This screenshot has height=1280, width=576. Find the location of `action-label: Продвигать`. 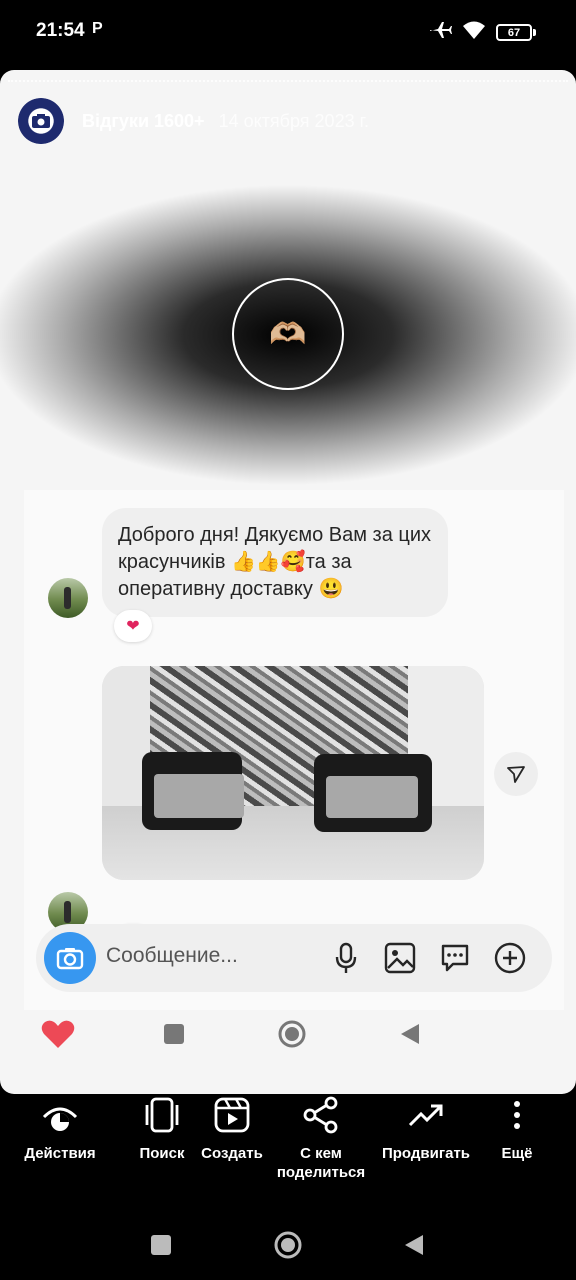

action-label: Продвигать is located at coordinates (426, 1153).